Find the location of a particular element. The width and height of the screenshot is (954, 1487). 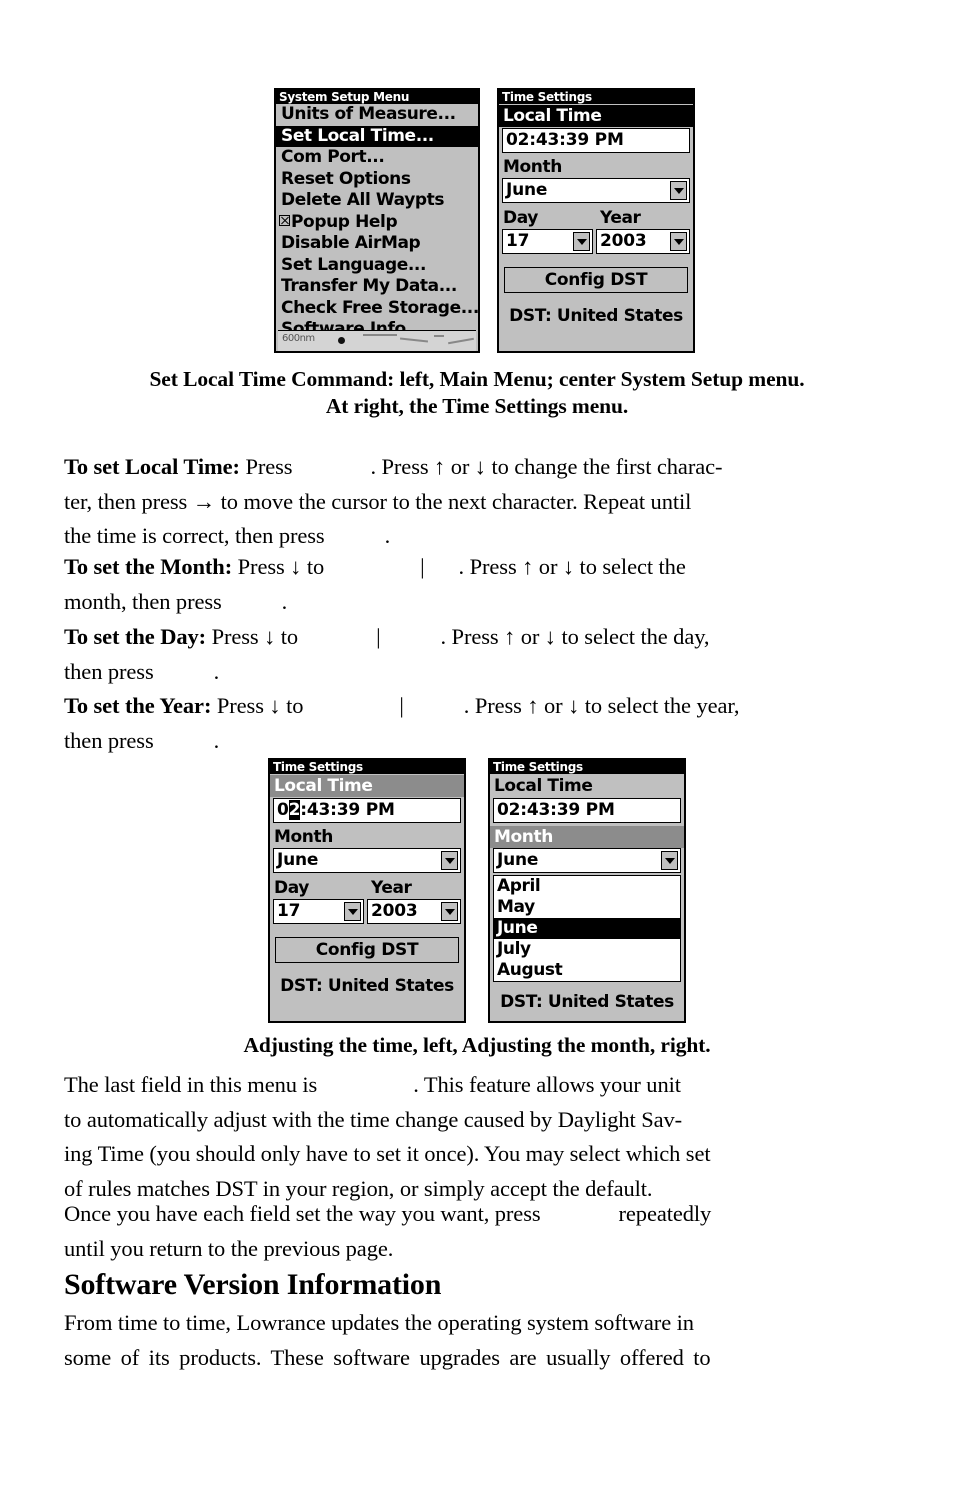

paragraph-text: until you return to the previous page. is located at coordinates (229, 1248).